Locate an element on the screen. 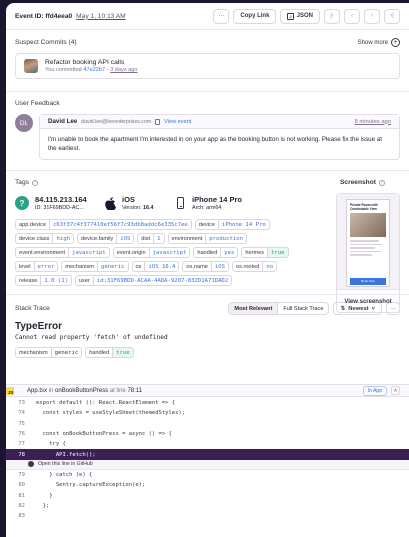  summary-ip: 84.115.213.164 is located at coordinates (61, 199).